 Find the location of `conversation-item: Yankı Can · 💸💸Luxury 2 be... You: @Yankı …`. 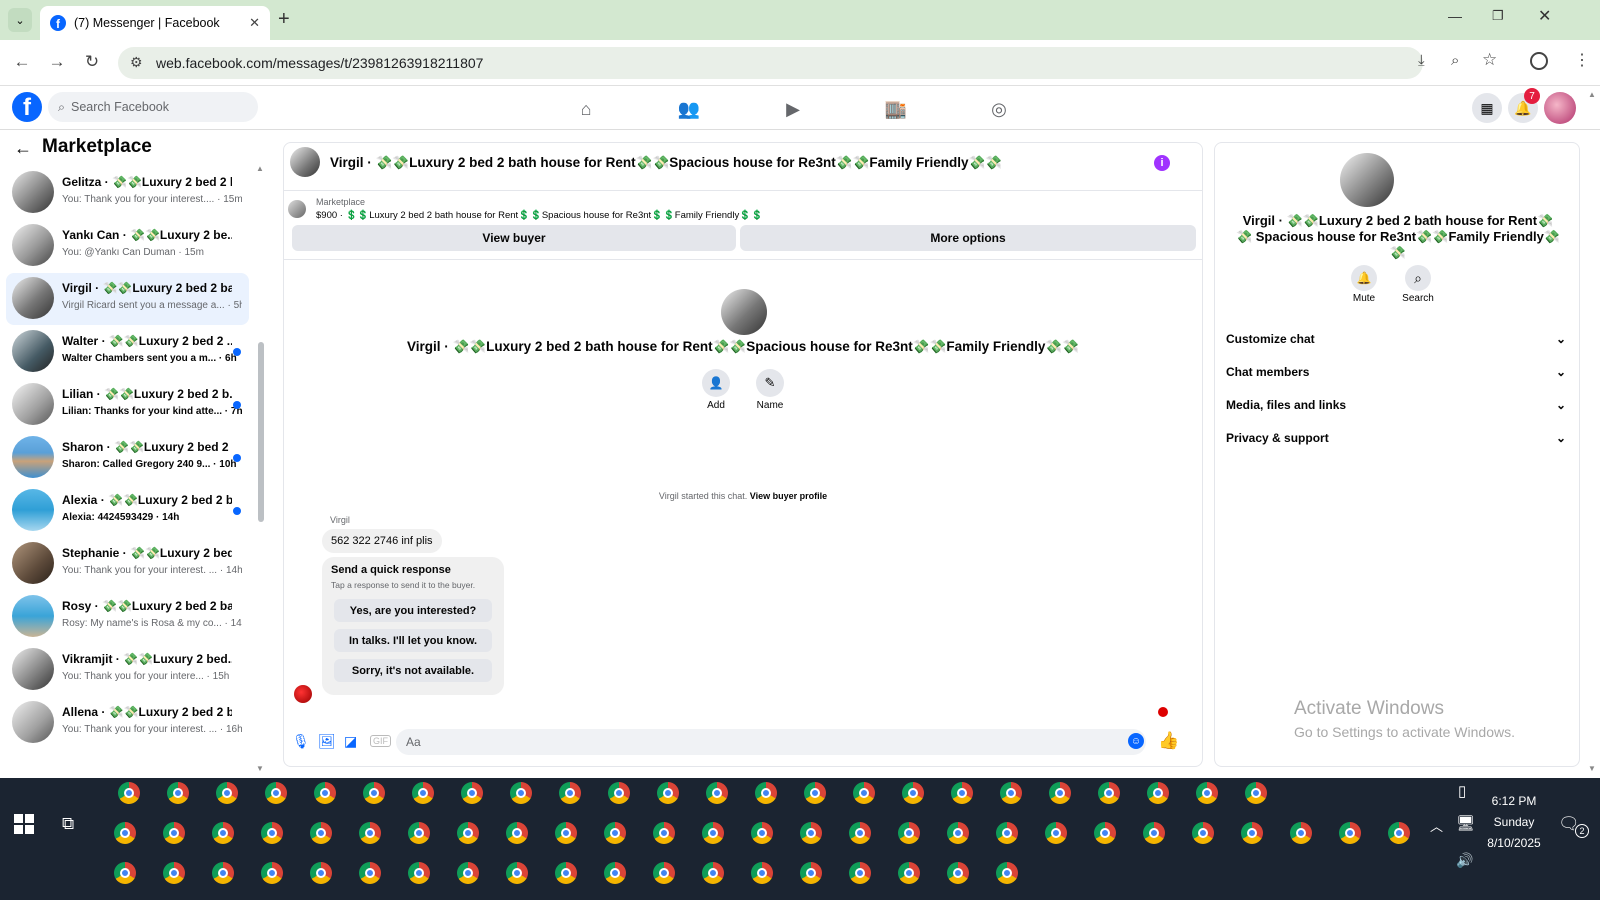

conversation-item: Yankı Can · 💸💸Luxury 2 be... You: @Yankı … is located at coordinates (127, 246).